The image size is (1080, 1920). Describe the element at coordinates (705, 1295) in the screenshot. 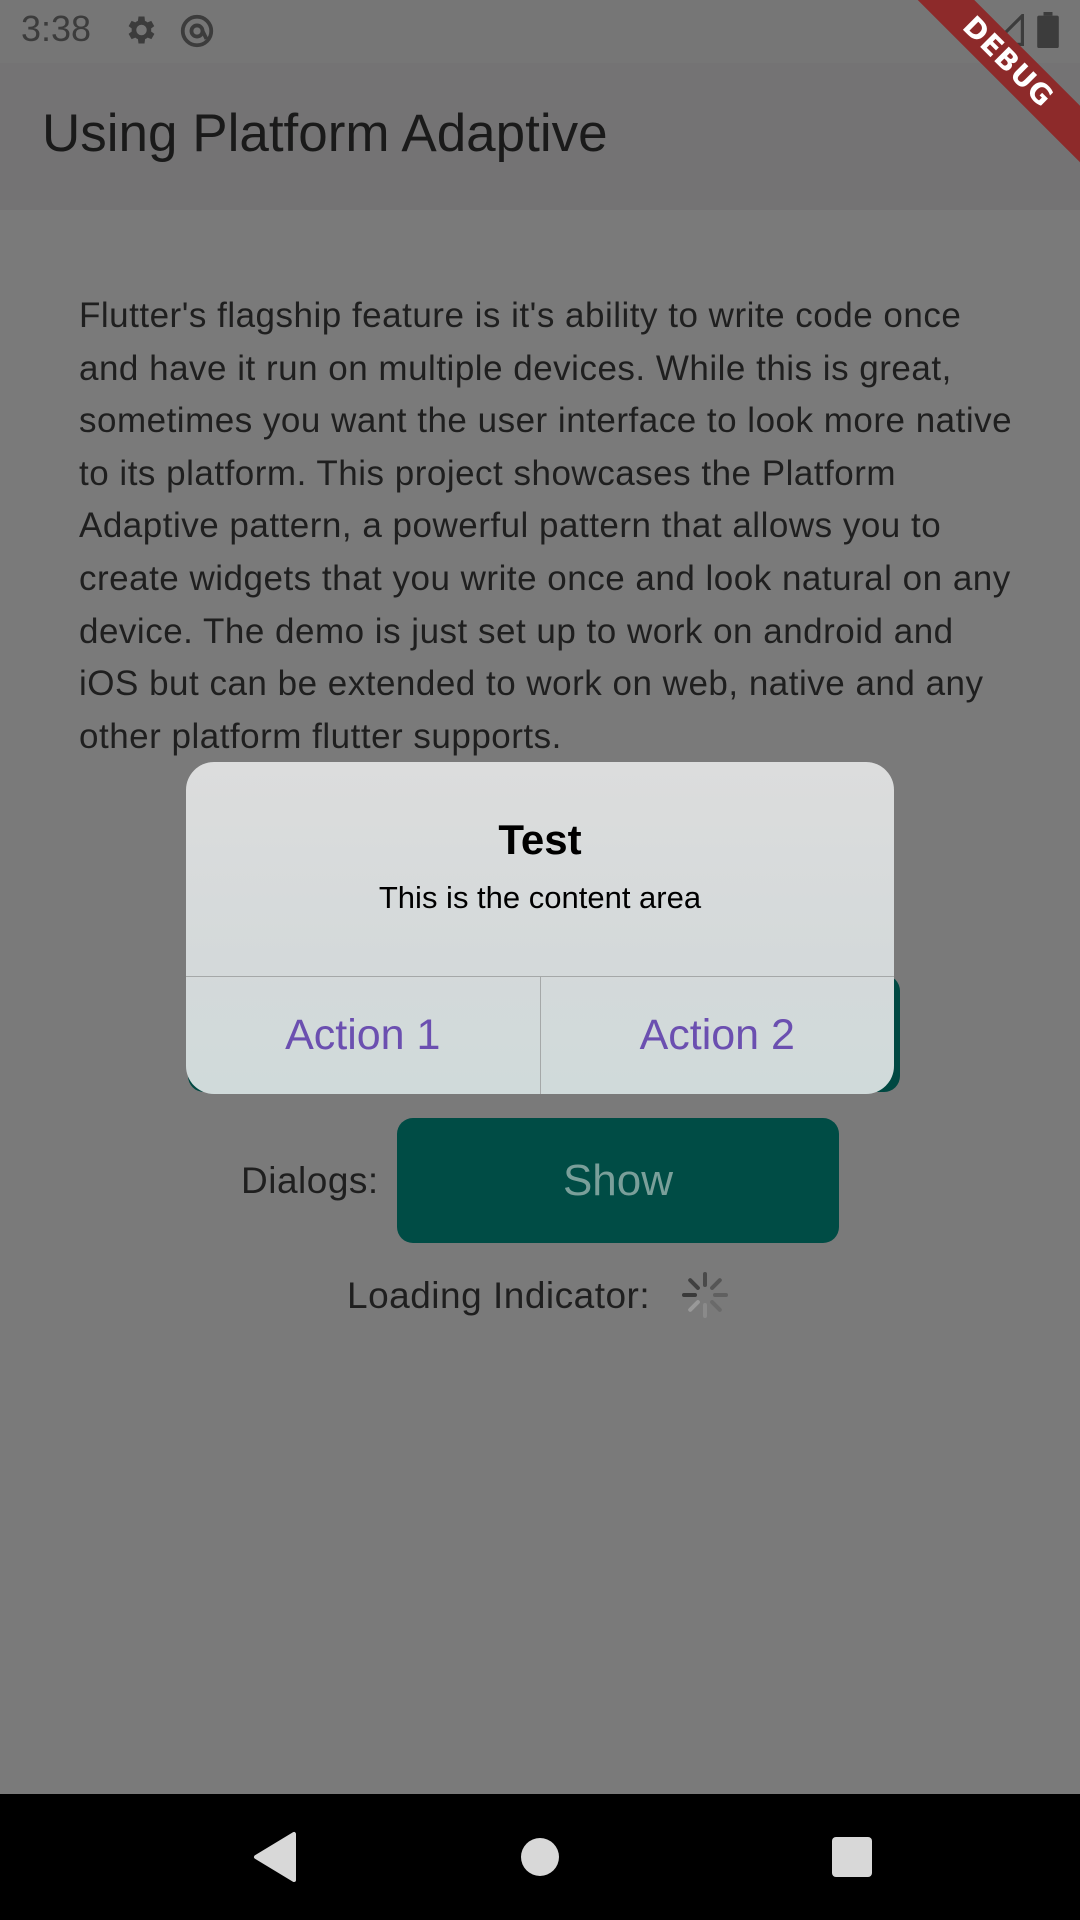

I see `loading-spinner-icon` at that location.